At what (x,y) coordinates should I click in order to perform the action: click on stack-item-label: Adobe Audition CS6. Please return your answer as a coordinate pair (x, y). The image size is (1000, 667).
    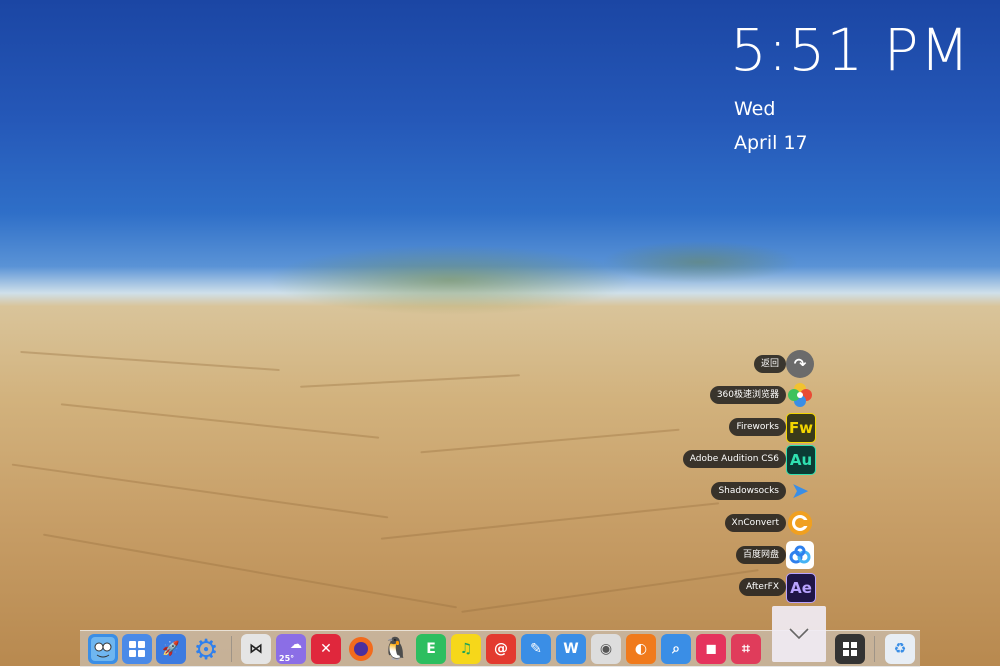
    Looking at the image, I should click on (734, 459).